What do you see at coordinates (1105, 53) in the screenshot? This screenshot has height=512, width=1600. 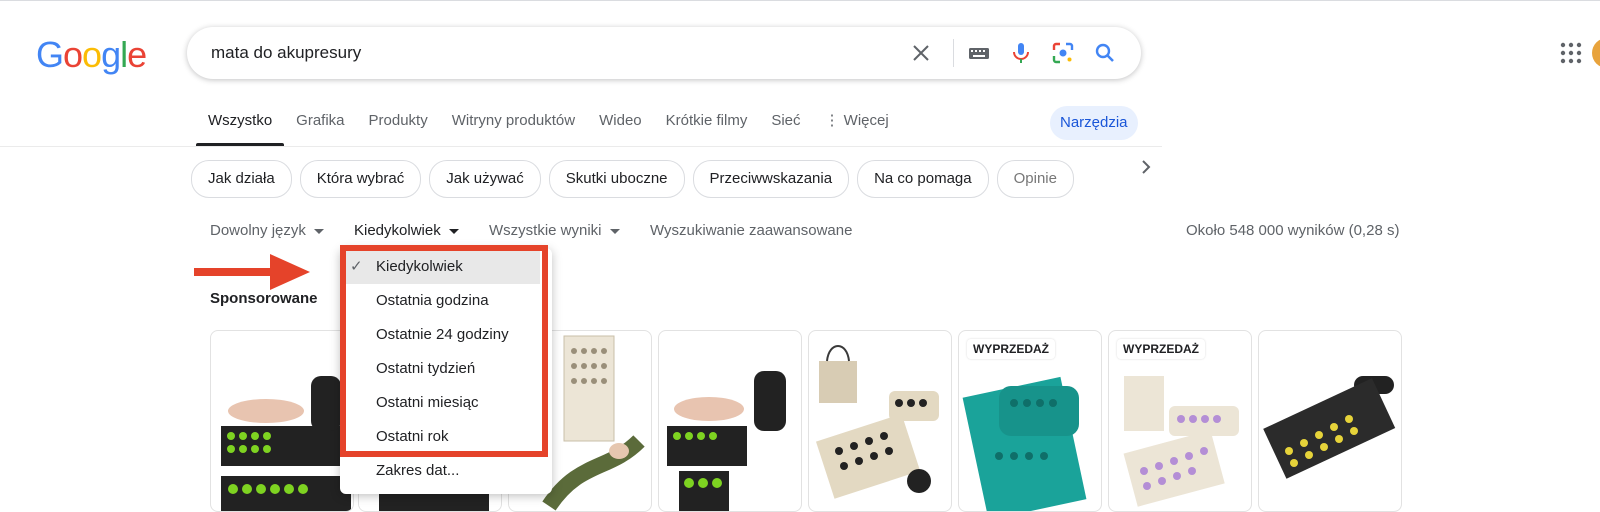 I see `search-icon` at bounding box center [1105, 53].